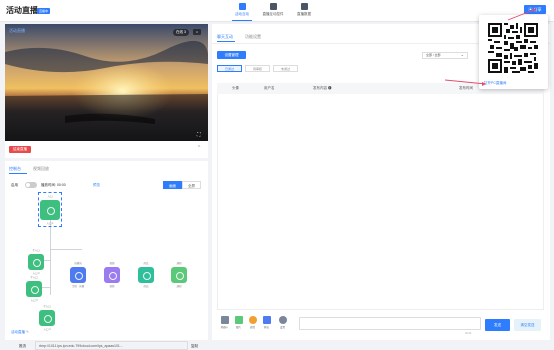 The height and width of the screenshot is (350, 554). Describe the element at coordinates (22, 346) in the screenshot. I see `push-label: 推流` at that location.